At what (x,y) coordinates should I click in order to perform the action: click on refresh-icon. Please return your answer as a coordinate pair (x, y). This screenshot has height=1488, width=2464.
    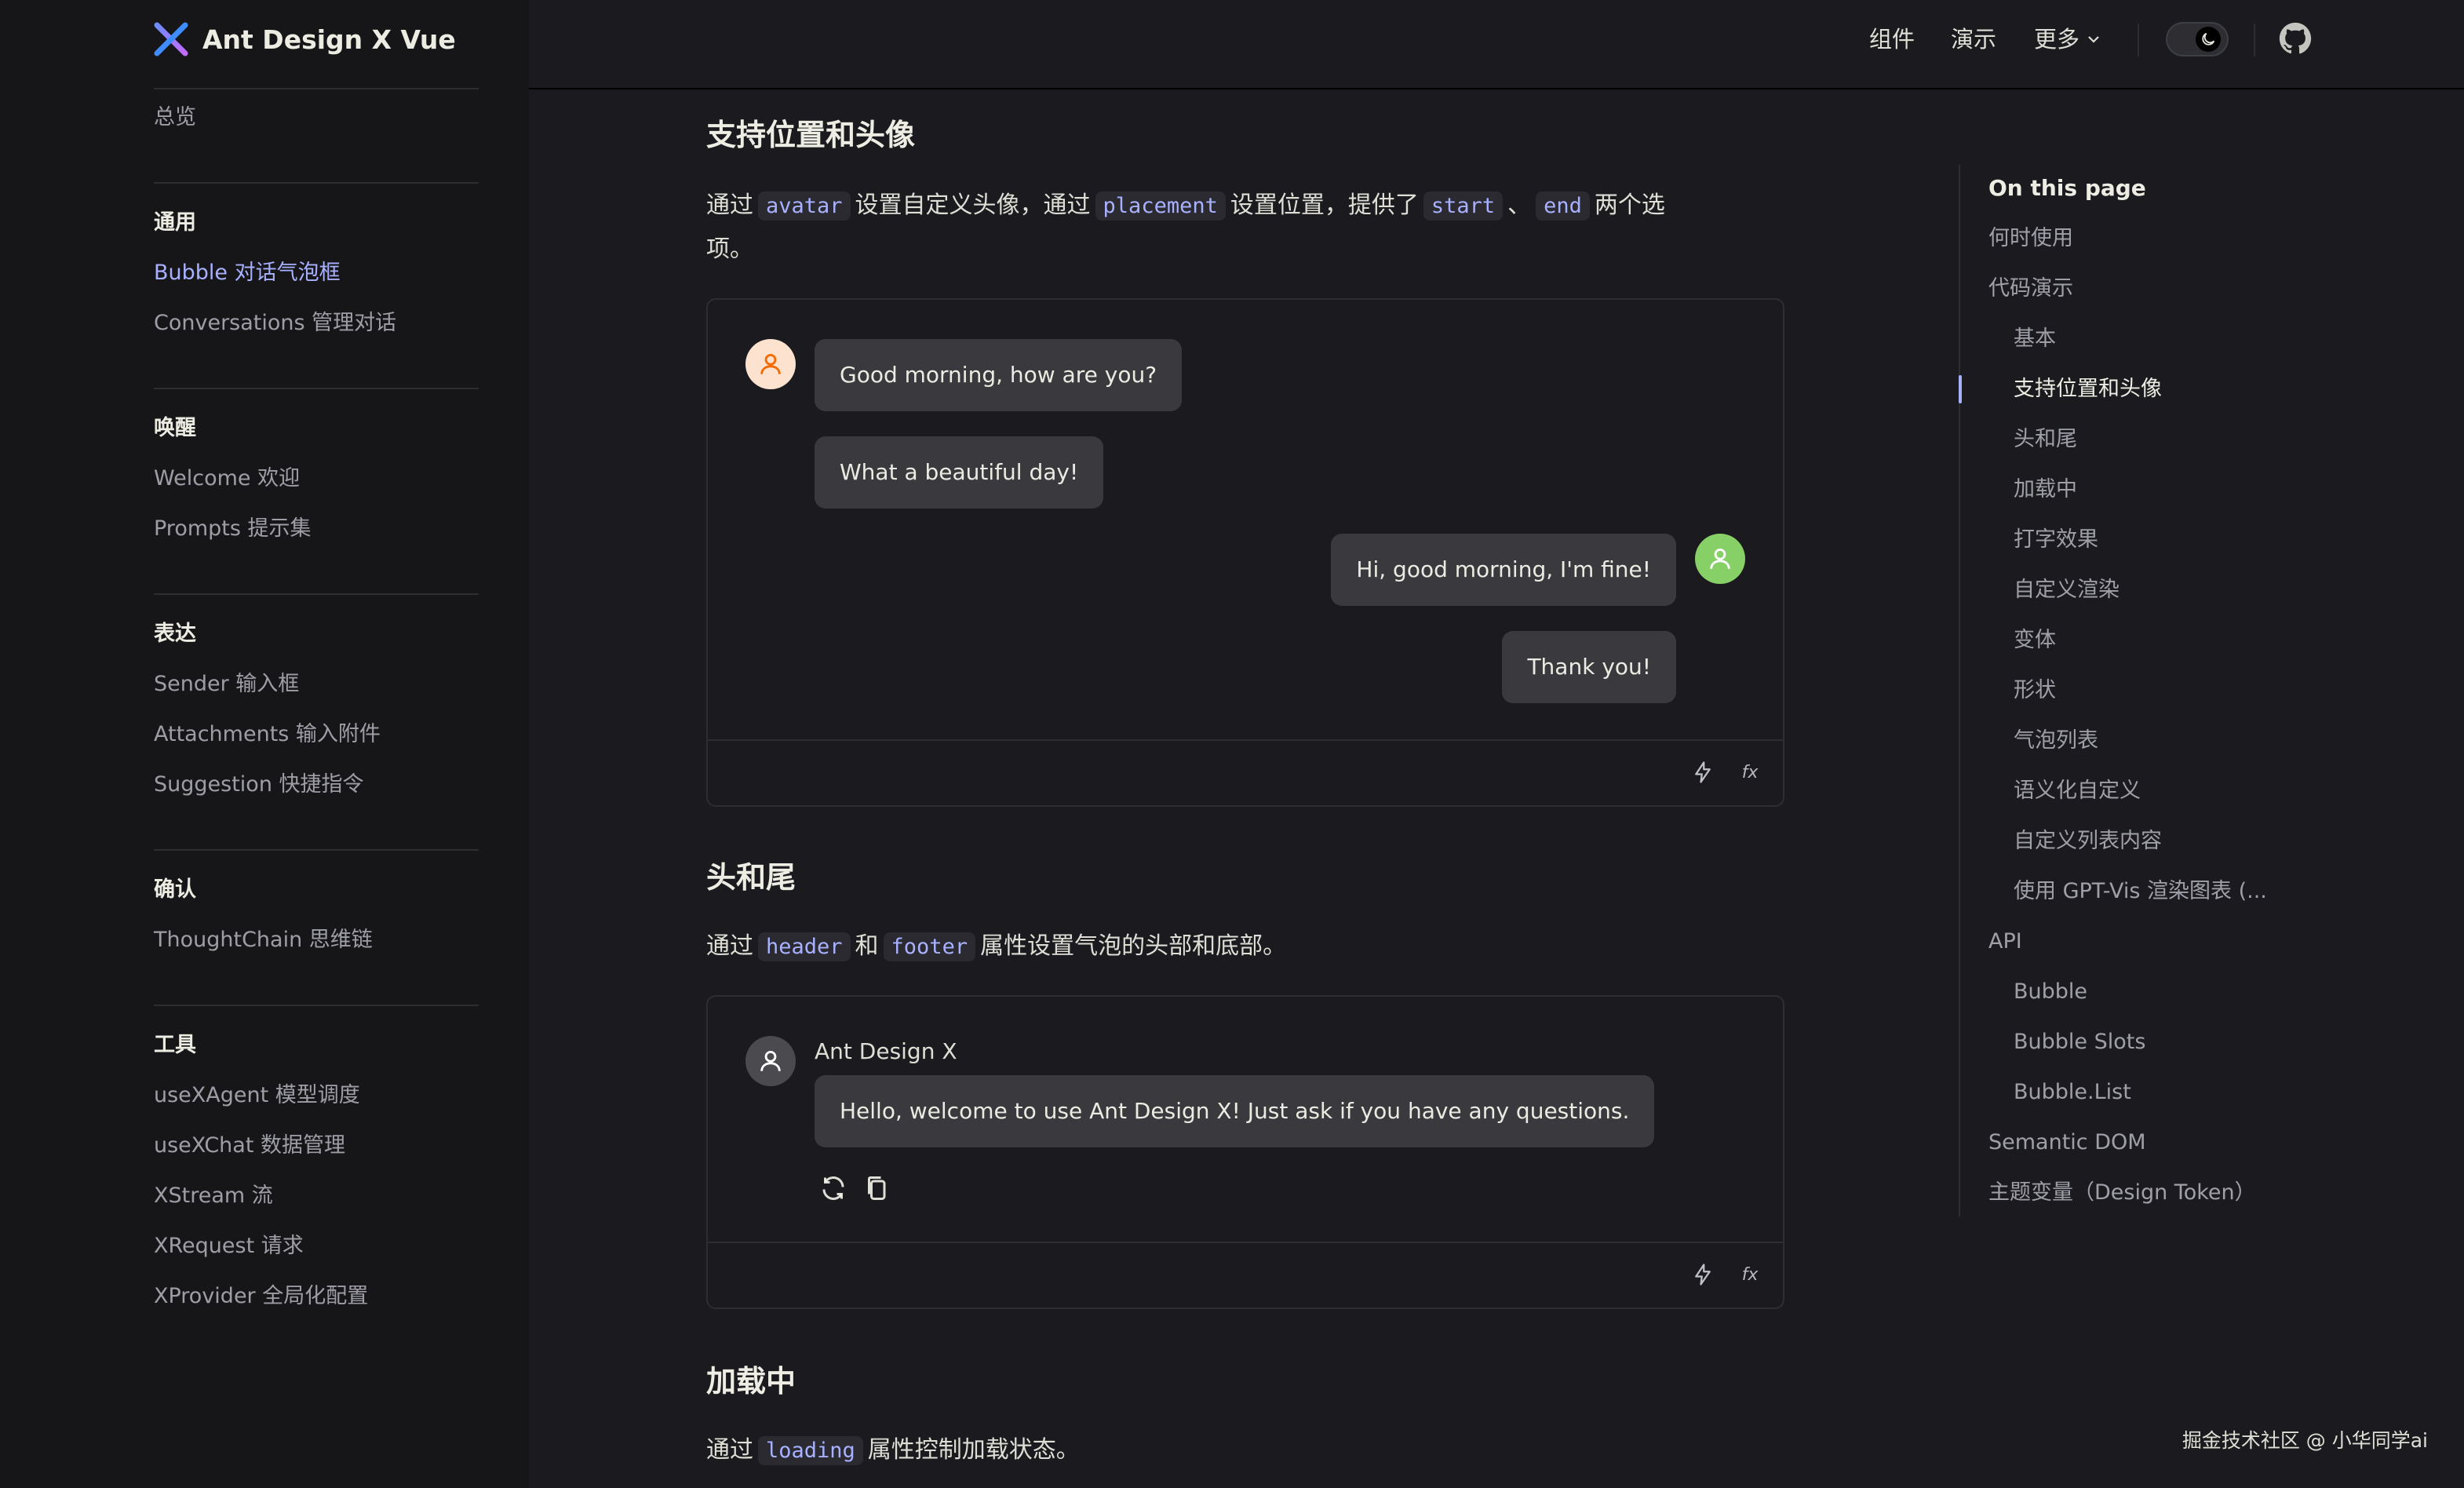
    Looking at the image, I should click on (833, 1189).